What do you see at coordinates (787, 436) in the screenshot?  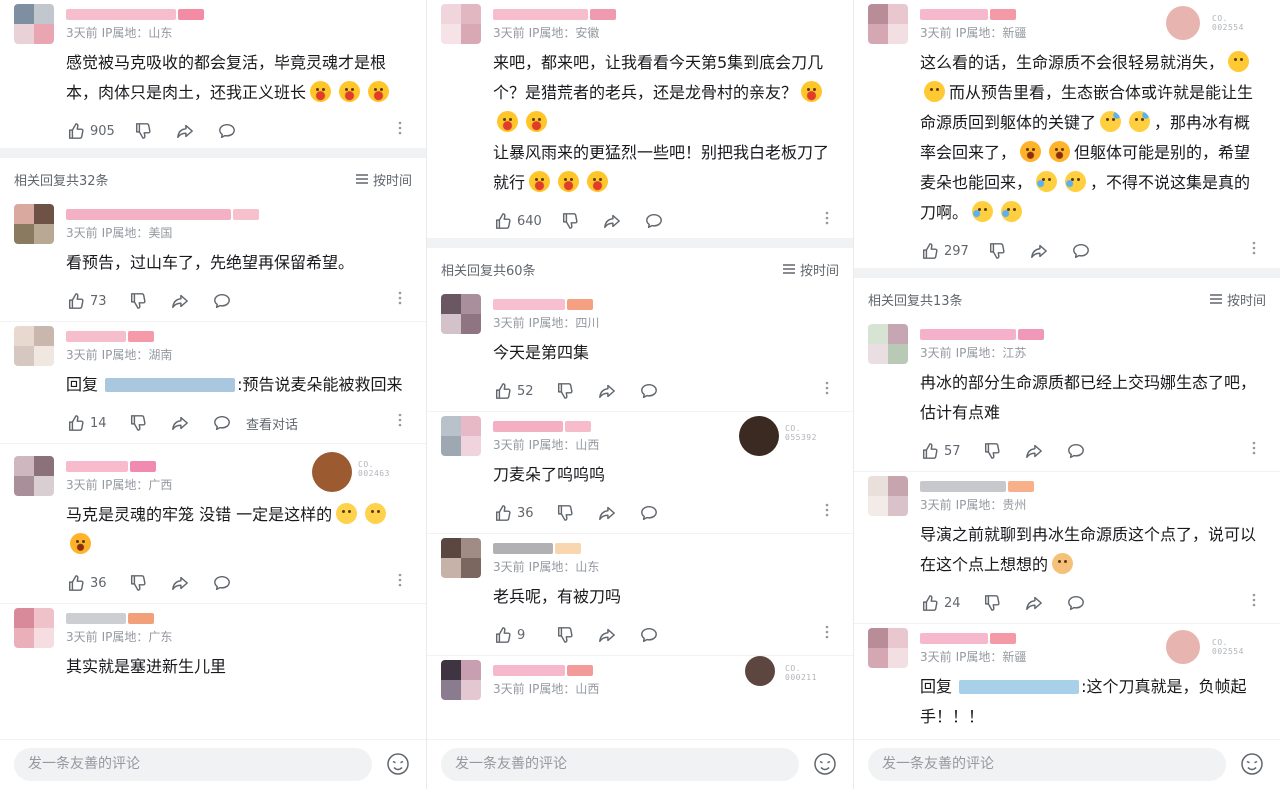 I see `fan-badge: CO. 055392` at bounding box center [787, 436].